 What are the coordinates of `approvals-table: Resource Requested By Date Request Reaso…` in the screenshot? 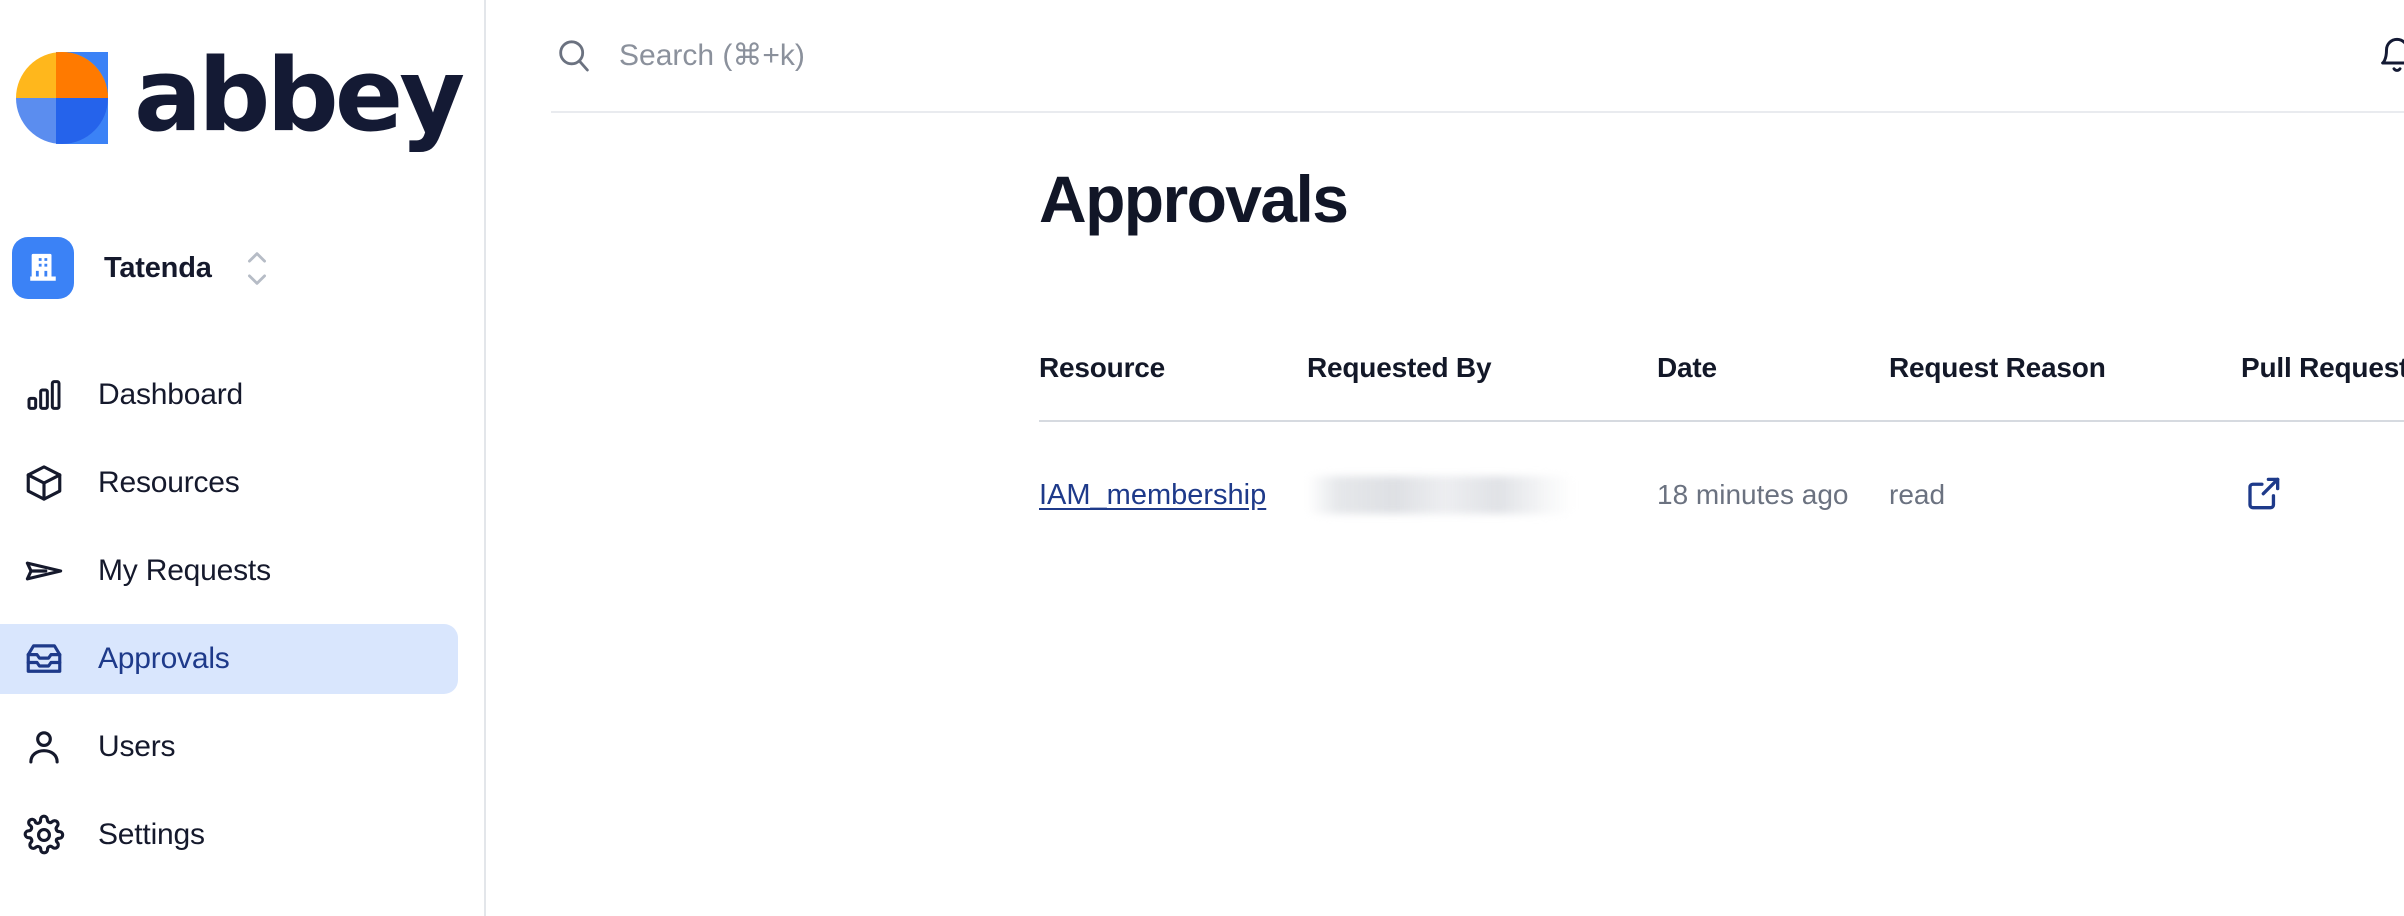 It's located at (1721, 442).